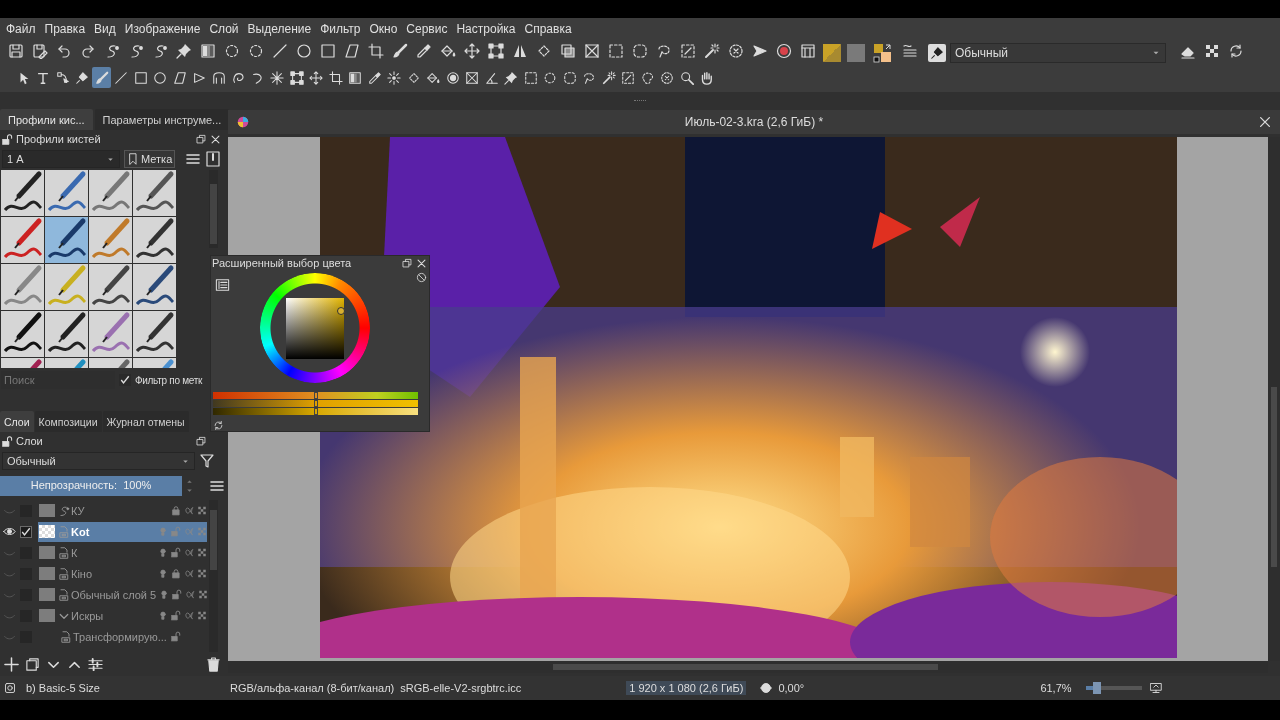 The width and height of the screenshot is (1280, 720). What do you see at coordinates (340, 29) in the screenshot?
I see `menu-item: Фильтр` at bounding box center [340, 29].